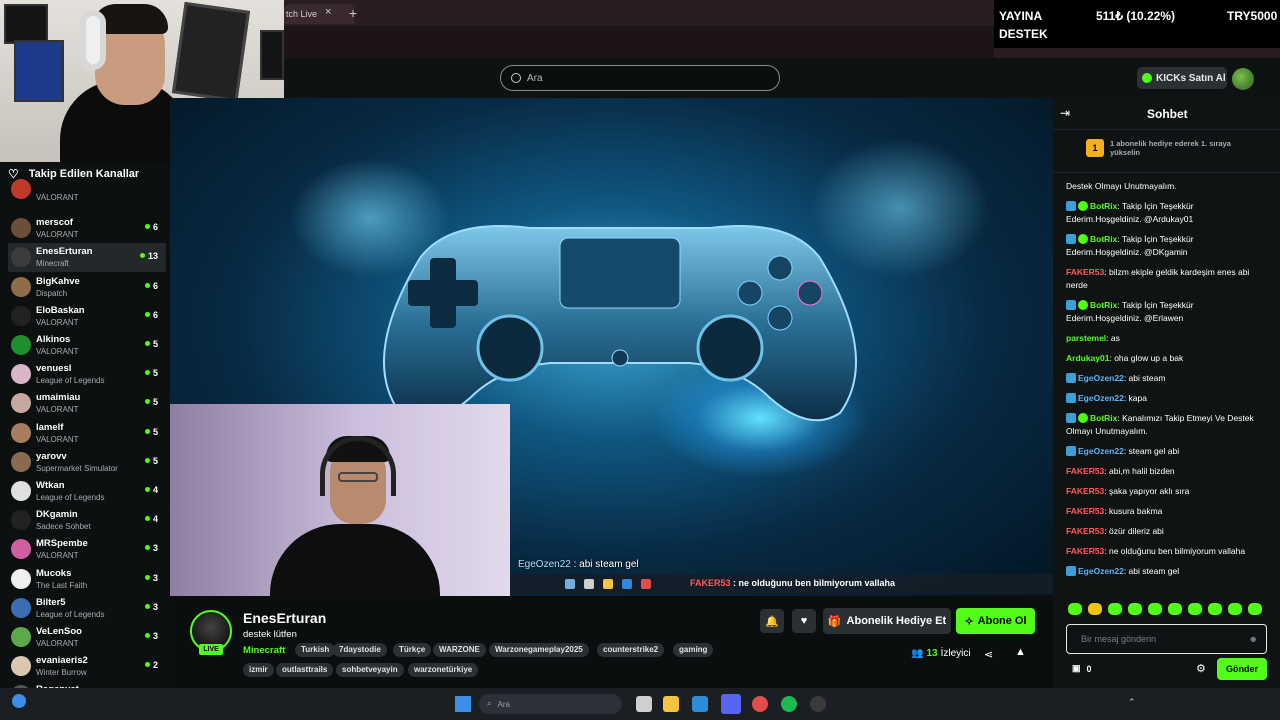 The width and height of the screenshot is (1280, 720). Describe the element at coordinates (57, 322) in the screenshot. I see `channel-game: VALORANT` at that location.